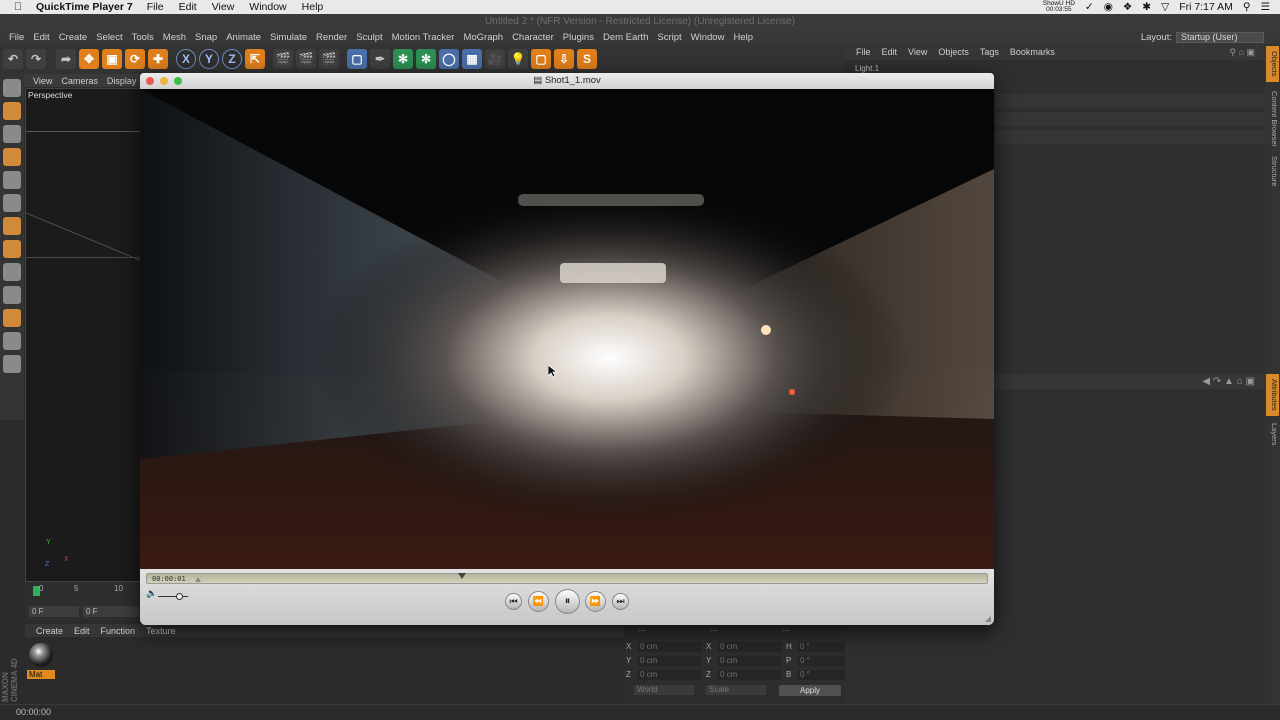  I want to click on model-mode-icon, so click(12, 111).